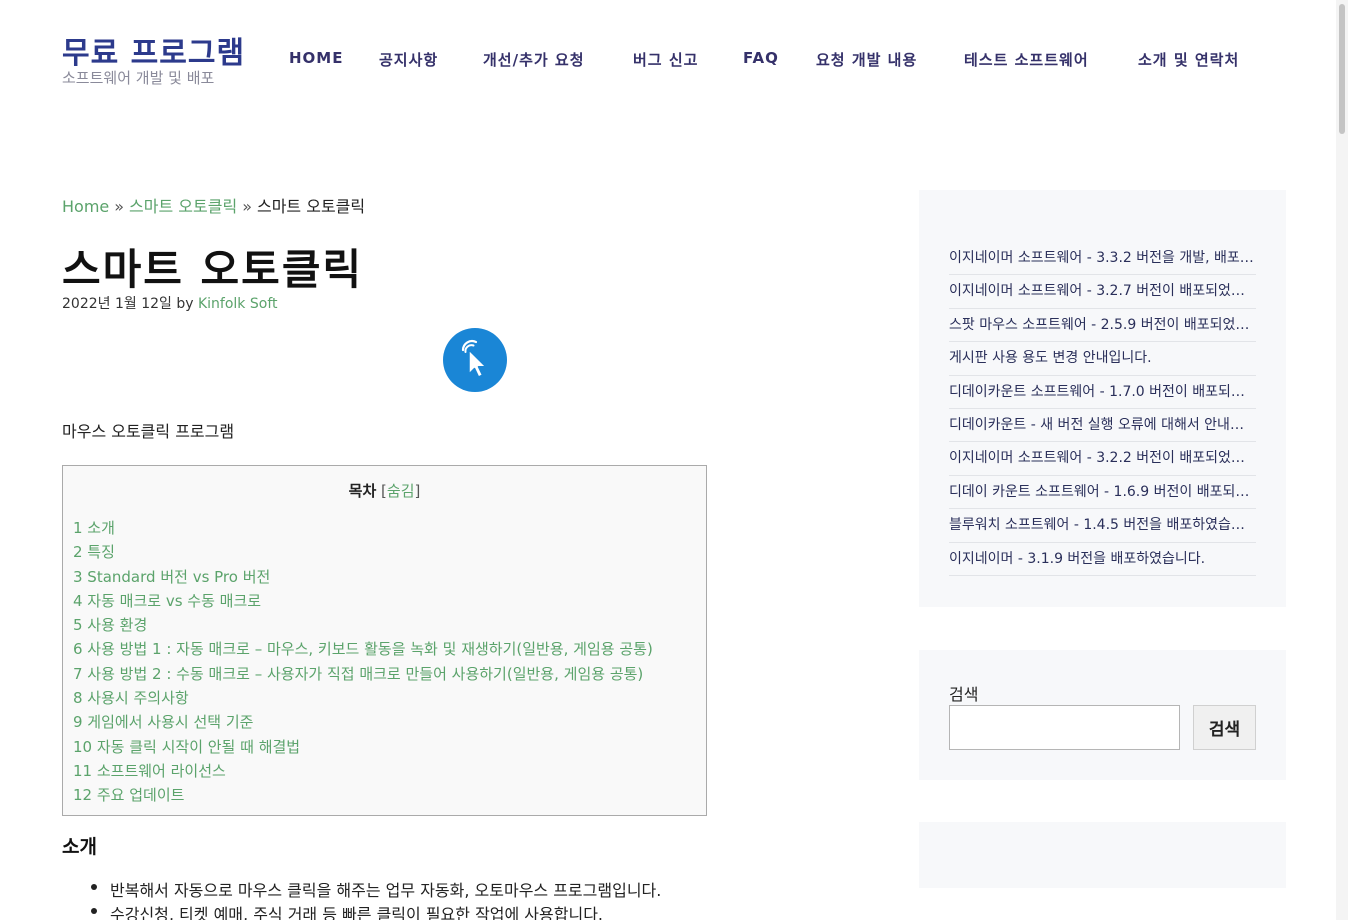 This screenshot has height=920, width=1348. I want to click on toc-item: 5 사용 환경, so click(363, 626).